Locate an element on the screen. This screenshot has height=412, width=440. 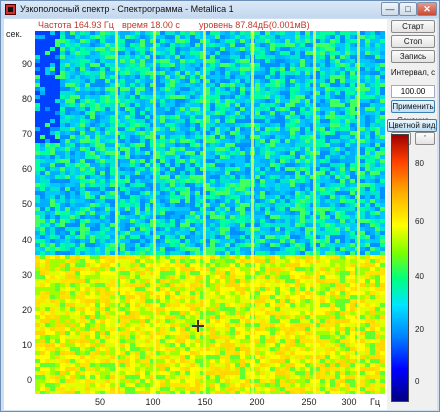
close-button: ✕ is located at coordinates (427, 9).